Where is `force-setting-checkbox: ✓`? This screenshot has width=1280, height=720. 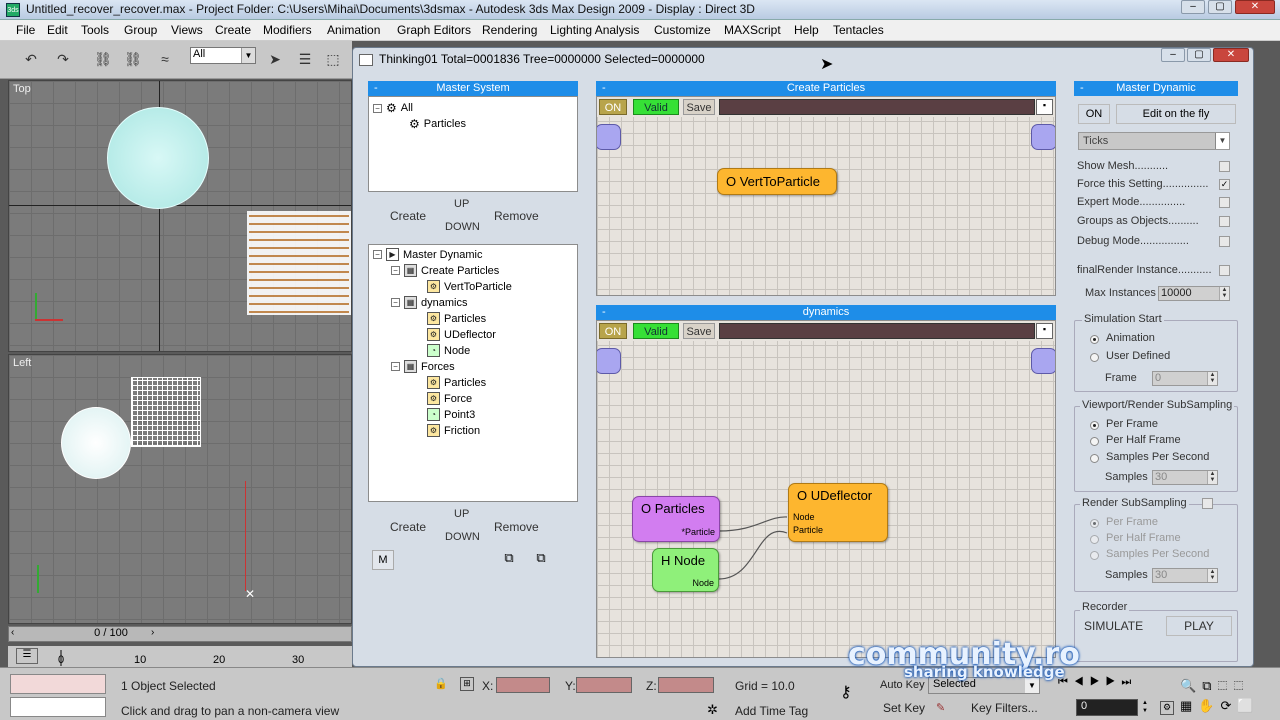
force-setting-checkbox: ✓ is located at coordinates (1224, 184).